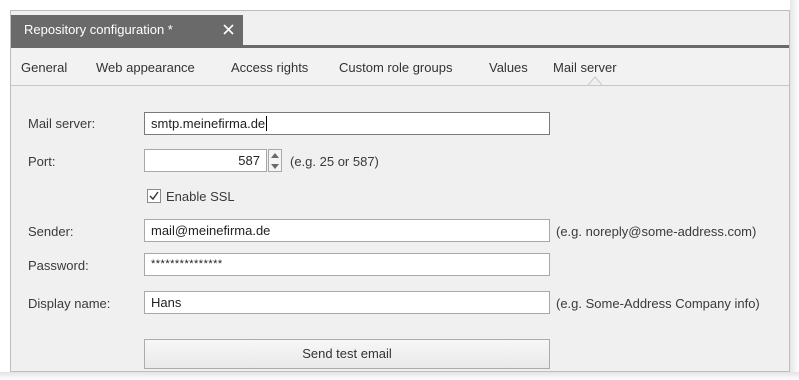 The image size is (799, 380). What do you see at coordinates (658, 303) in the screenshot?
I see `display-name-hint: (e.g. Some-Address Company info)` at bounding box center [658, 303].